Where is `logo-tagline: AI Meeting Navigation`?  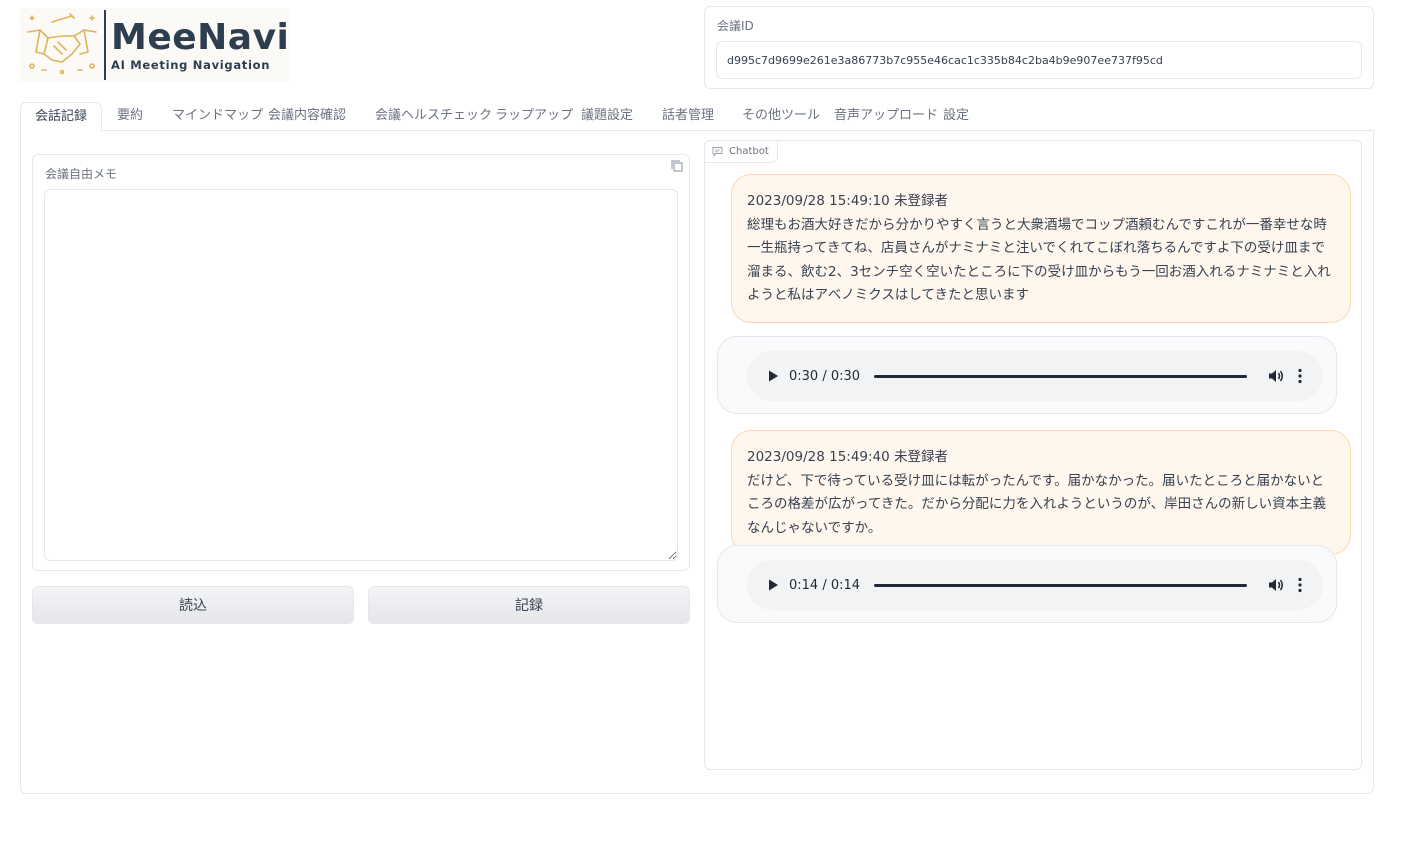
logo-tagline: AI Meeting Navigation is located at coordinates (191, 65).